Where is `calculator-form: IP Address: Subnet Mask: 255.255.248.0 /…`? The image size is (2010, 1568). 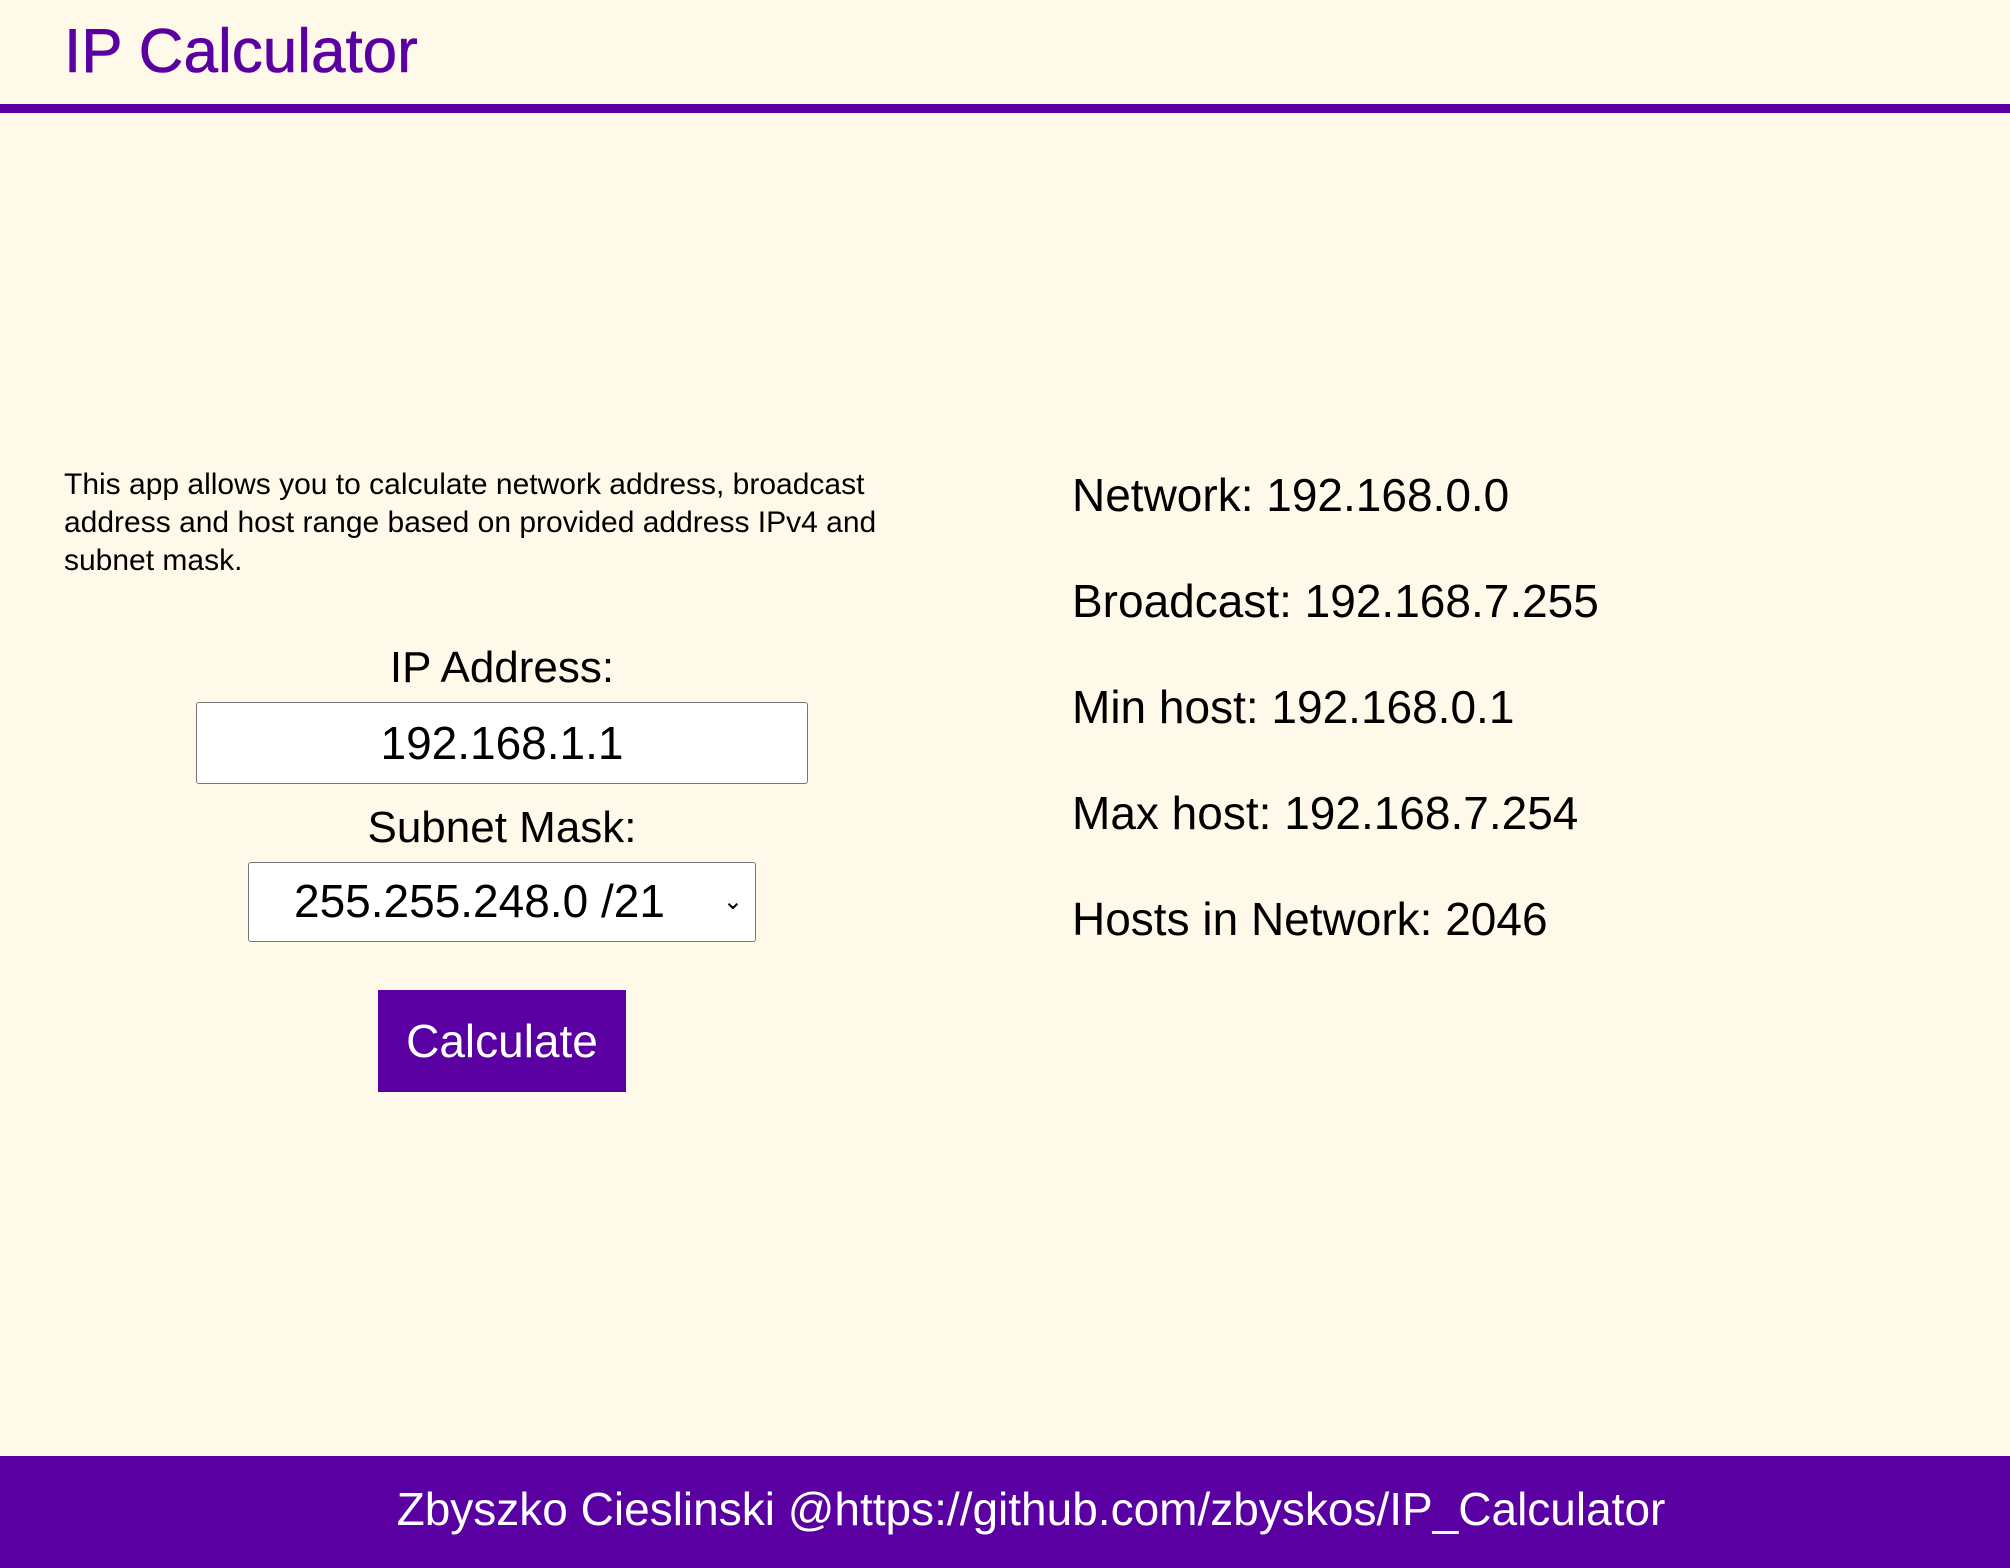
calculator-form: IP Address: Subnet Mask: 255.255.248.0 /… is located at coordinates (502, 864).